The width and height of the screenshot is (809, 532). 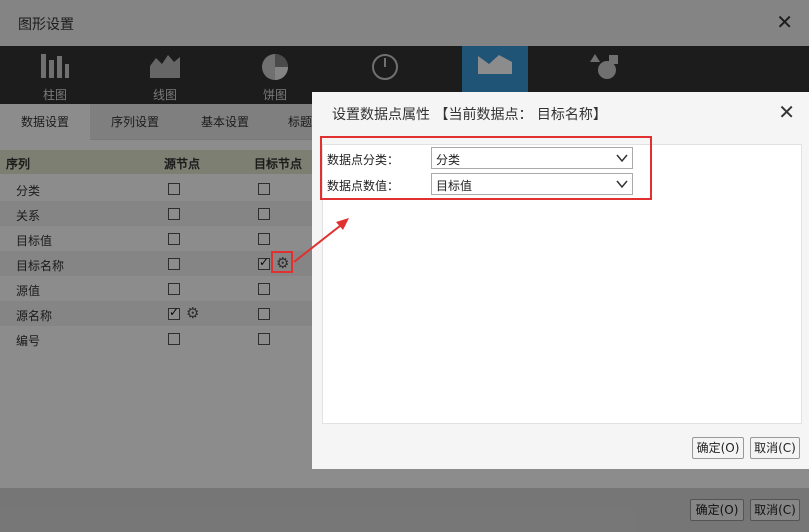 I want to click on fields-highlight-box, so click(x=486, y=168).